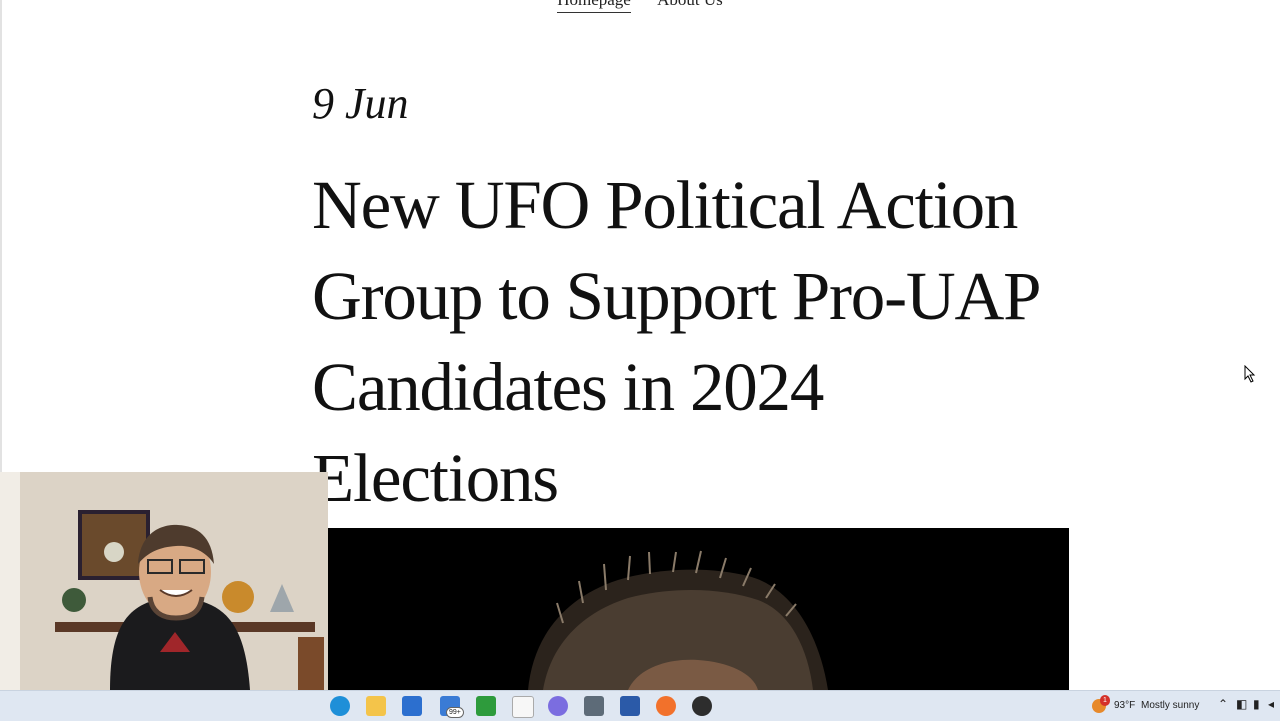 This screenshot has height=721, width=1280. I want to click on network-icon: ◧, so click(1241, 704).